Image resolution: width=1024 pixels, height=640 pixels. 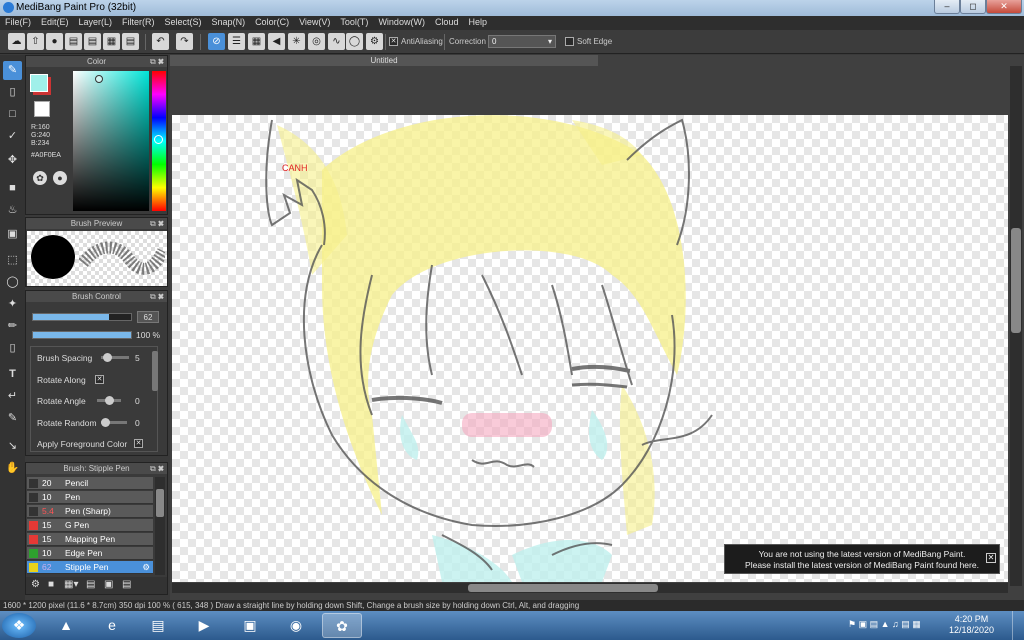 What do you see at coordinates (393, 41) in the screenshot?
I see `antialiasing-checkbox: ✕` at bounding box center [393, 41].